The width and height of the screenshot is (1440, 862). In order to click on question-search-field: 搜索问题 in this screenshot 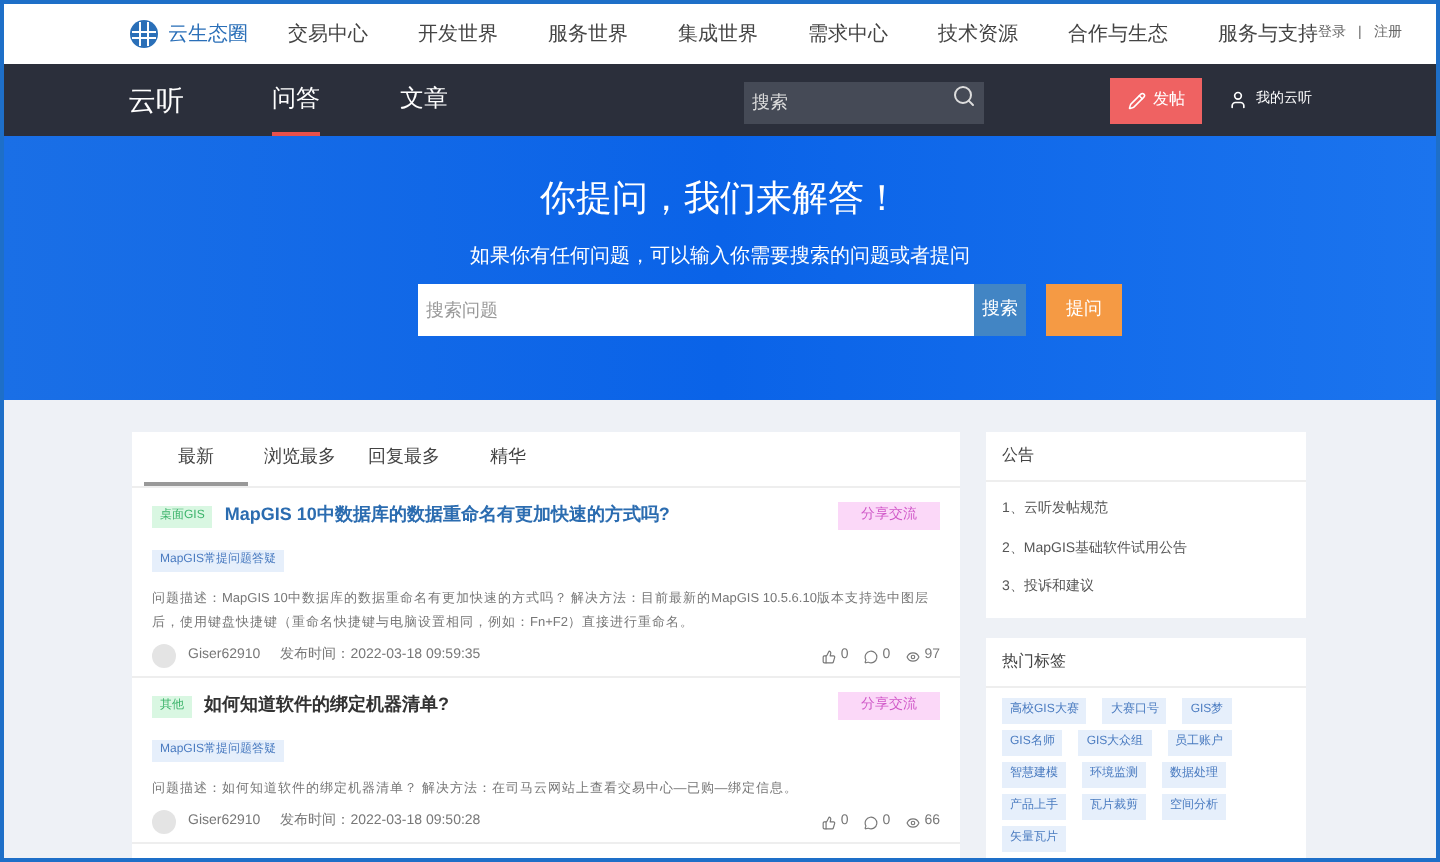, I will do `click(696, 310)`.